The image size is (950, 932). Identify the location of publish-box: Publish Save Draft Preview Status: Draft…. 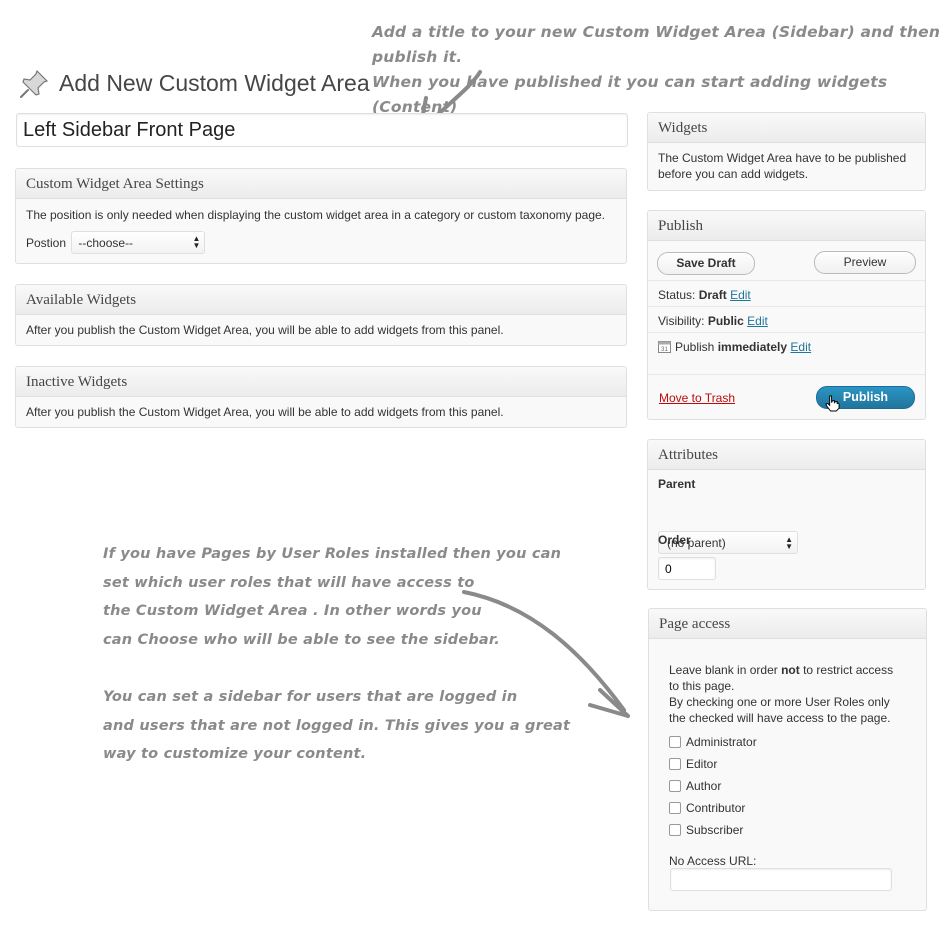
(786, 315).